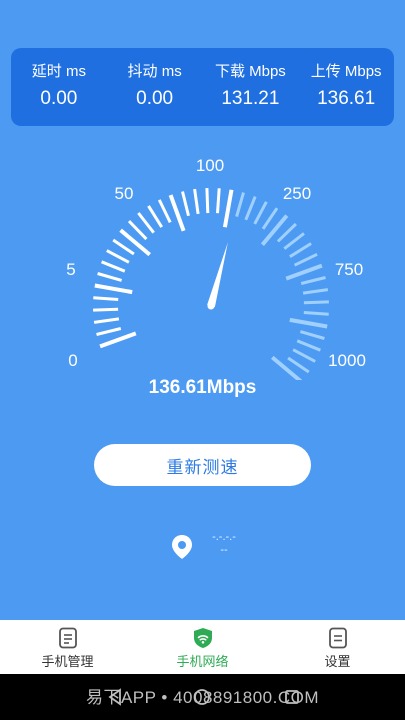  Describe the element at coordinates (297, 193) in the screenshot. I see `gauge-label-250: 250` at that location.